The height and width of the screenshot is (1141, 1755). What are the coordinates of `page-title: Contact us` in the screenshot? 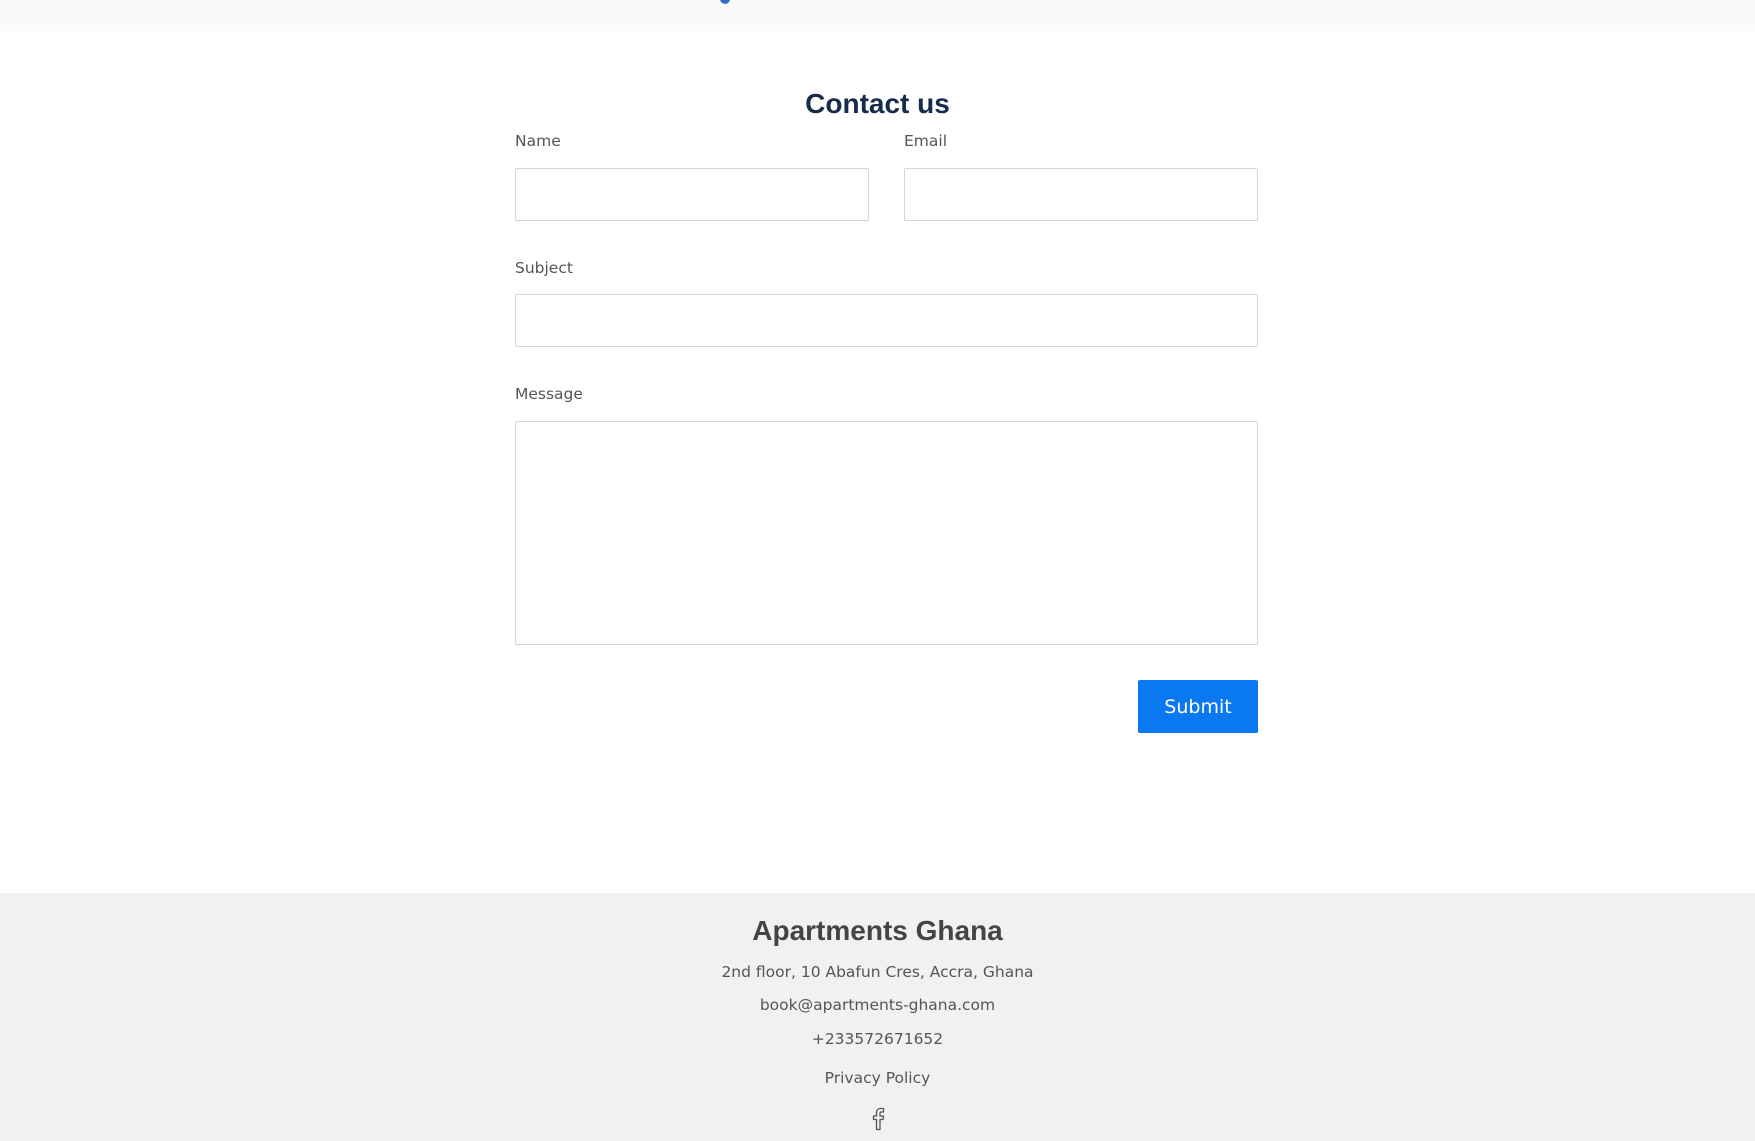 It's located at (877, 103).